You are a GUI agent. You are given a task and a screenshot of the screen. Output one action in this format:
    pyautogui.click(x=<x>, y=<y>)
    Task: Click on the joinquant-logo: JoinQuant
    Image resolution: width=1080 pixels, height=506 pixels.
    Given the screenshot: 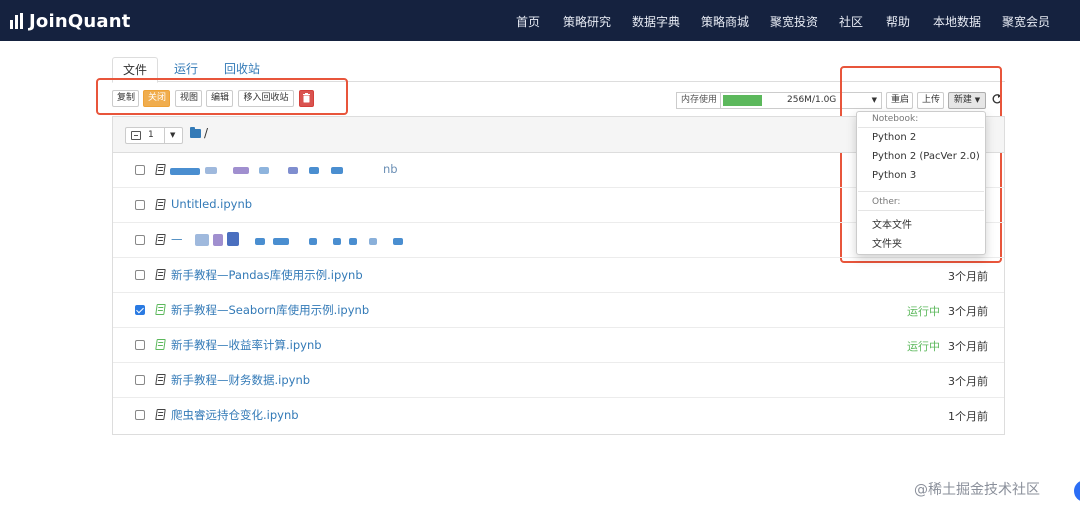 What is the action you would take?
    pyautogui.click(x=70, y=21)
    